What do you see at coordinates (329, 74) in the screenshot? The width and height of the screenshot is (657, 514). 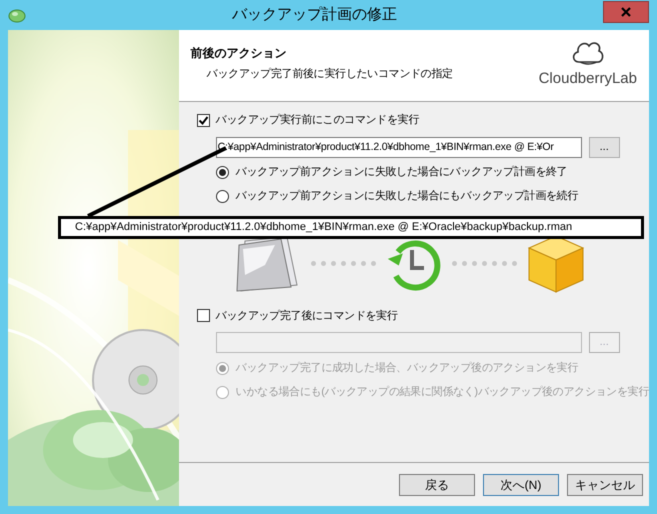 I see `page-subtitle: バックアップ完了前後に実行したいコマンドの指定` at bounding box center [329, 74].